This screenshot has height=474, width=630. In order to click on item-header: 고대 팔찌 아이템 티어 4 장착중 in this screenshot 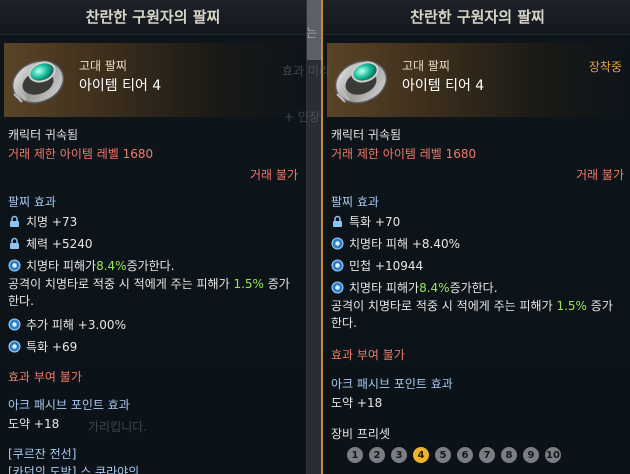, I will do `click(477, 80)`.